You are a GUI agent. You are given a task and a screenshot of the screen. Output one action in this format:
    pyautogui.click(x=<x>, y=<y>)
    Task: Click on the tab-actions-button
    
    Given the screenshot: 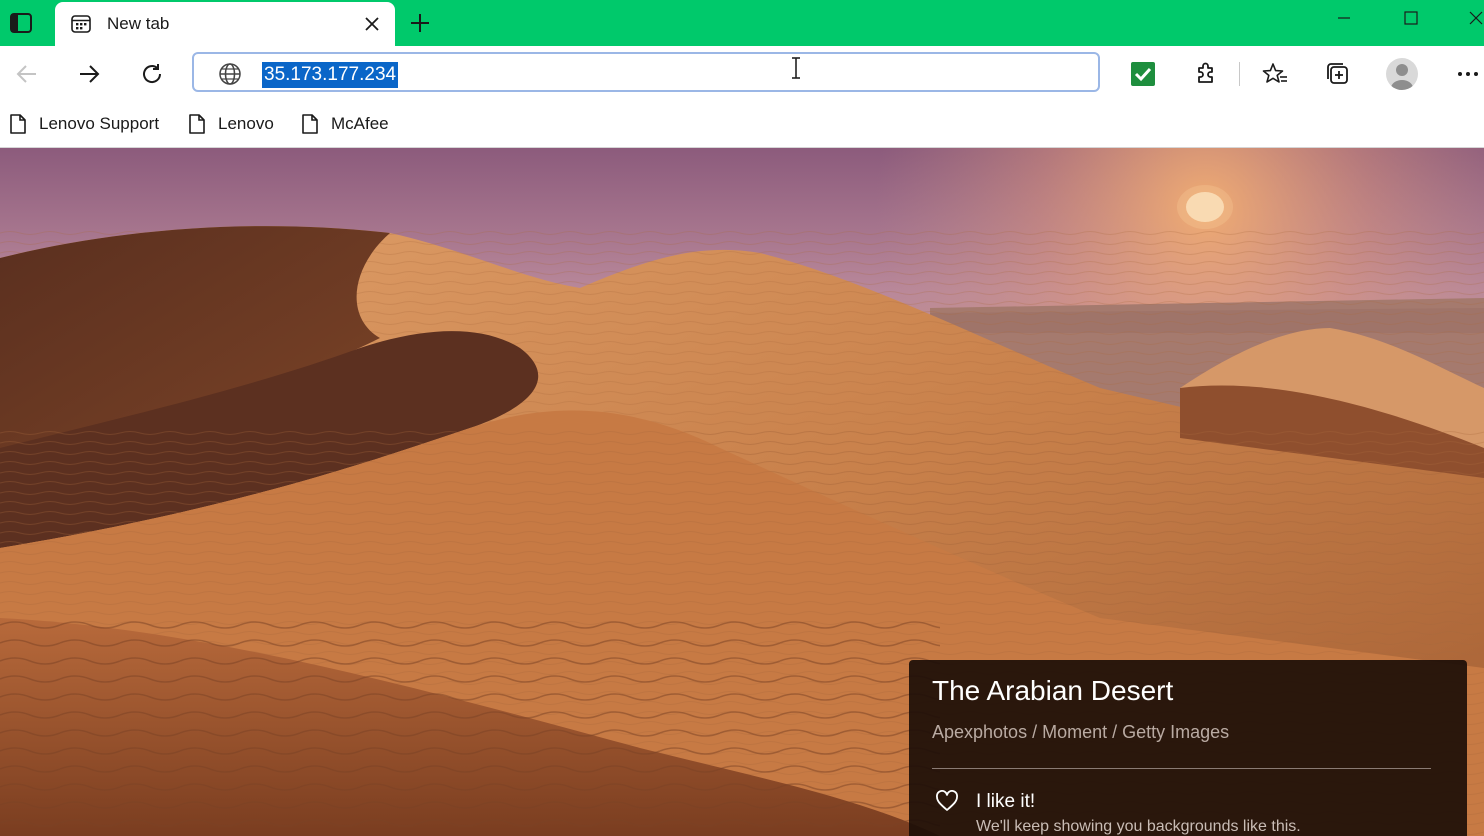 What is the action you would take?
    pyautogui.click(x=21, y=23)
    